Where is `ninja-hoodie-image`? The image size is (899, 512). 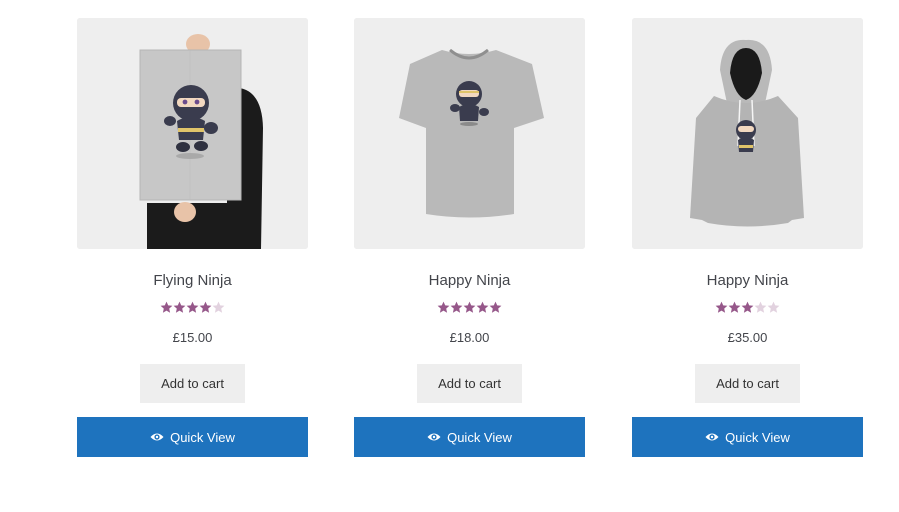
ninja-hoodie-image is located at coordinates (747, 133).